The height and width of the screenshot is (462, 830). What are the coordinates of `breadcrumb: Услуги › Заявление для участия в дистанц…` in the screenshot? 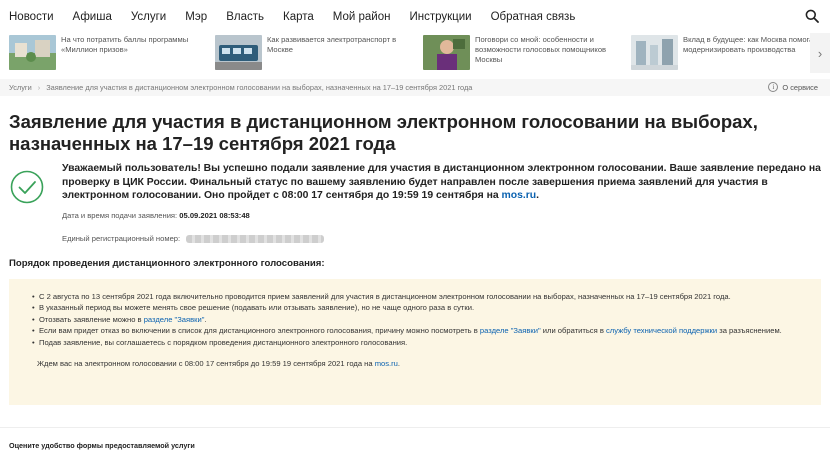 It's located at (415, 87).